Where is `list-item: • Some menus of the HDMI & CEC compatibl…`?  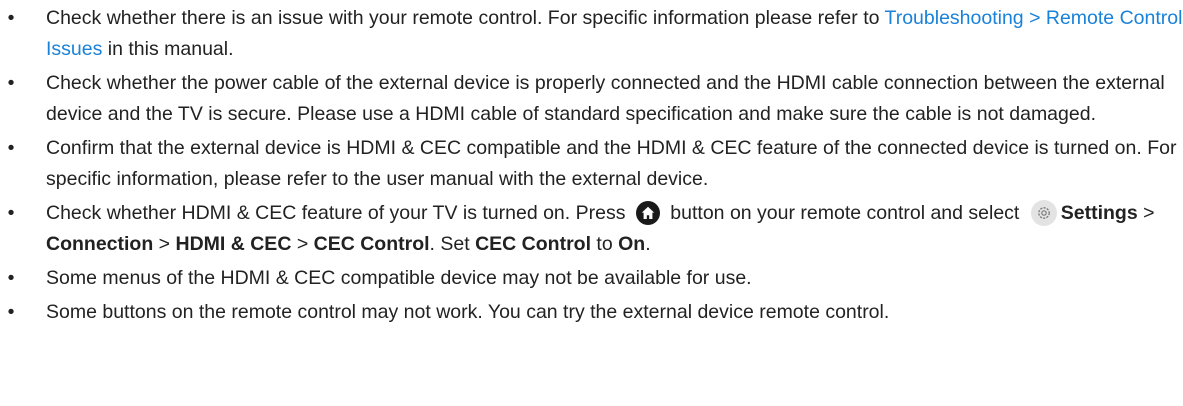
list-item: • Some menus of the HDMI & CEC compatibl… is located at coordinates (591, 278).